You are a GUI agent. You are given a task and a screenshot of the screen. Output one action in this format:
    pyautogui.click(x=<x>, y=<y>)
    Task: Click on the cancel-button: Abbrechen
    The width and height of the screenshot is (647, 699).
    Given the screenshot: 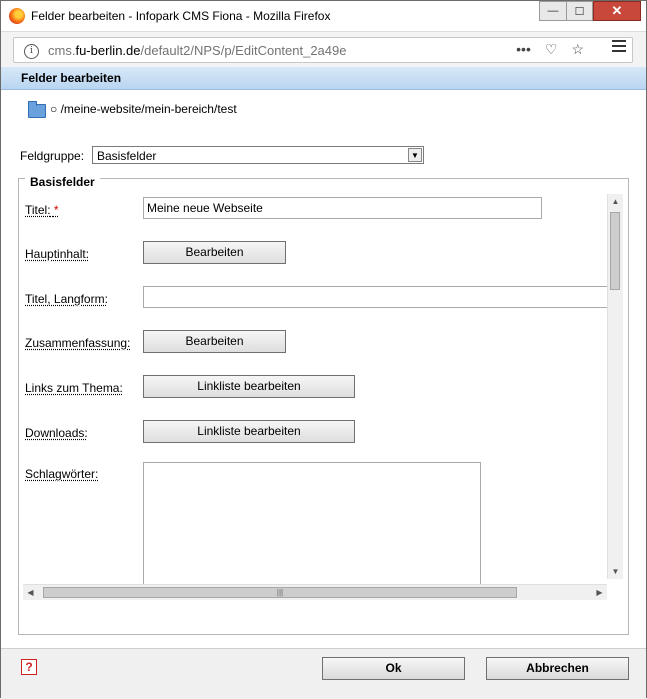 What is the action you would take?
    pyautogui.click(x=557, y=668)
    